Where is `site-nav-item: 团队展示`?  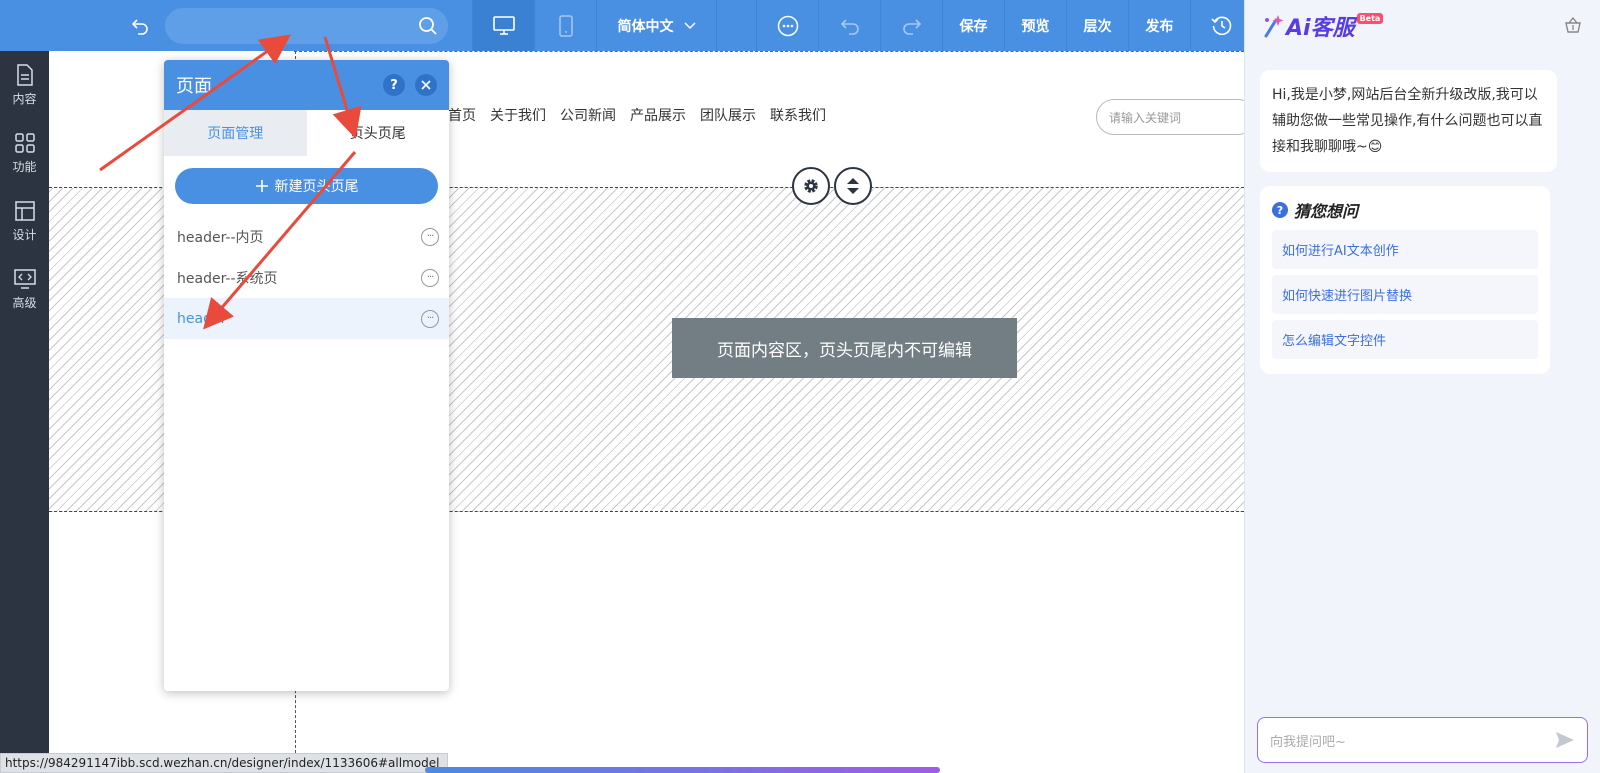 site-nav-item: 团队展示 is located at coordinates (728, 115).